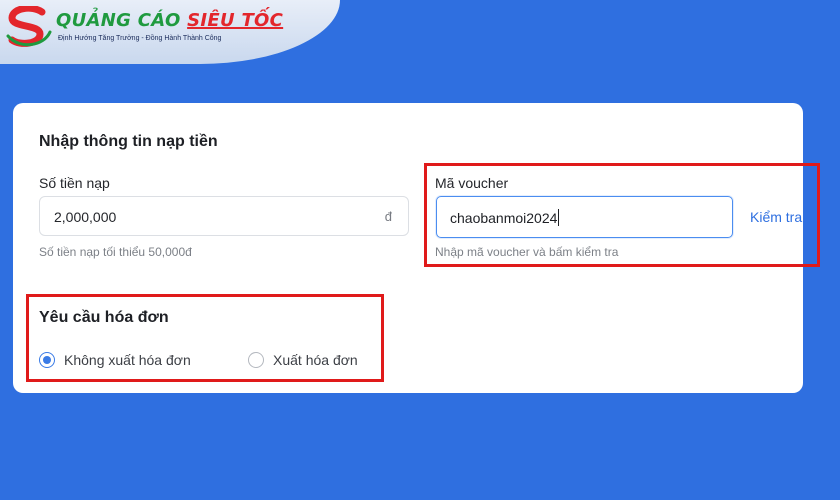  I want to click on amount-label: Số tiền nạp, so click(74, 183).